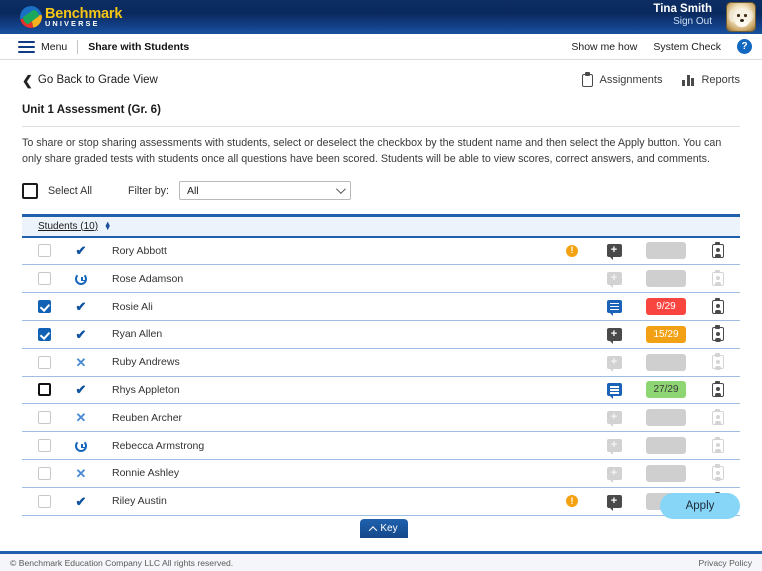 The width and height of the screenshot is (762, 571). Describe the element at coordinates (381, 335) in the screenshot. I see `table-row: ✔ Ryan Allen +15/29` at that location.